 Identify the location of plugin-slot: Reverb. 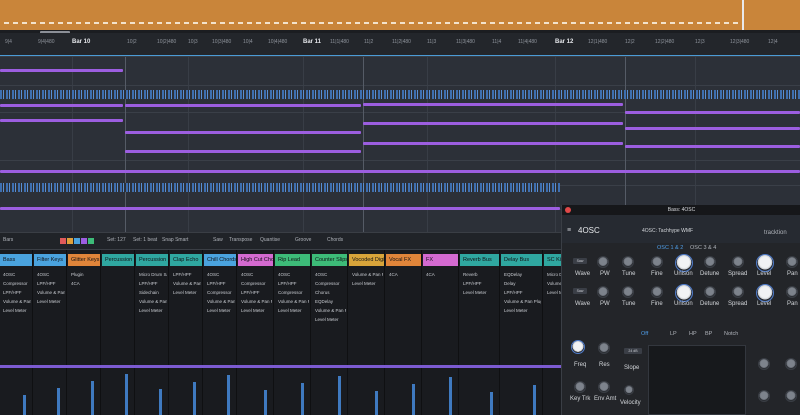
(480, 274).